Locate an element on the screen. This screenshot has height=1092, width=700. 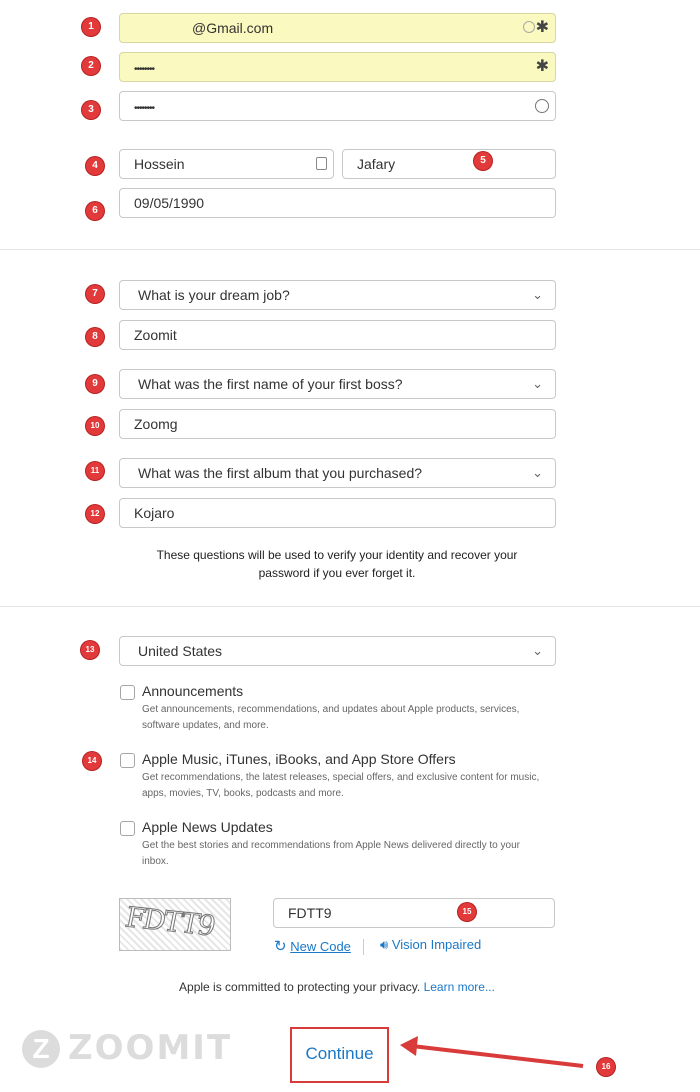
country-select: United States ⌄ is located at coordinates (337, 651).